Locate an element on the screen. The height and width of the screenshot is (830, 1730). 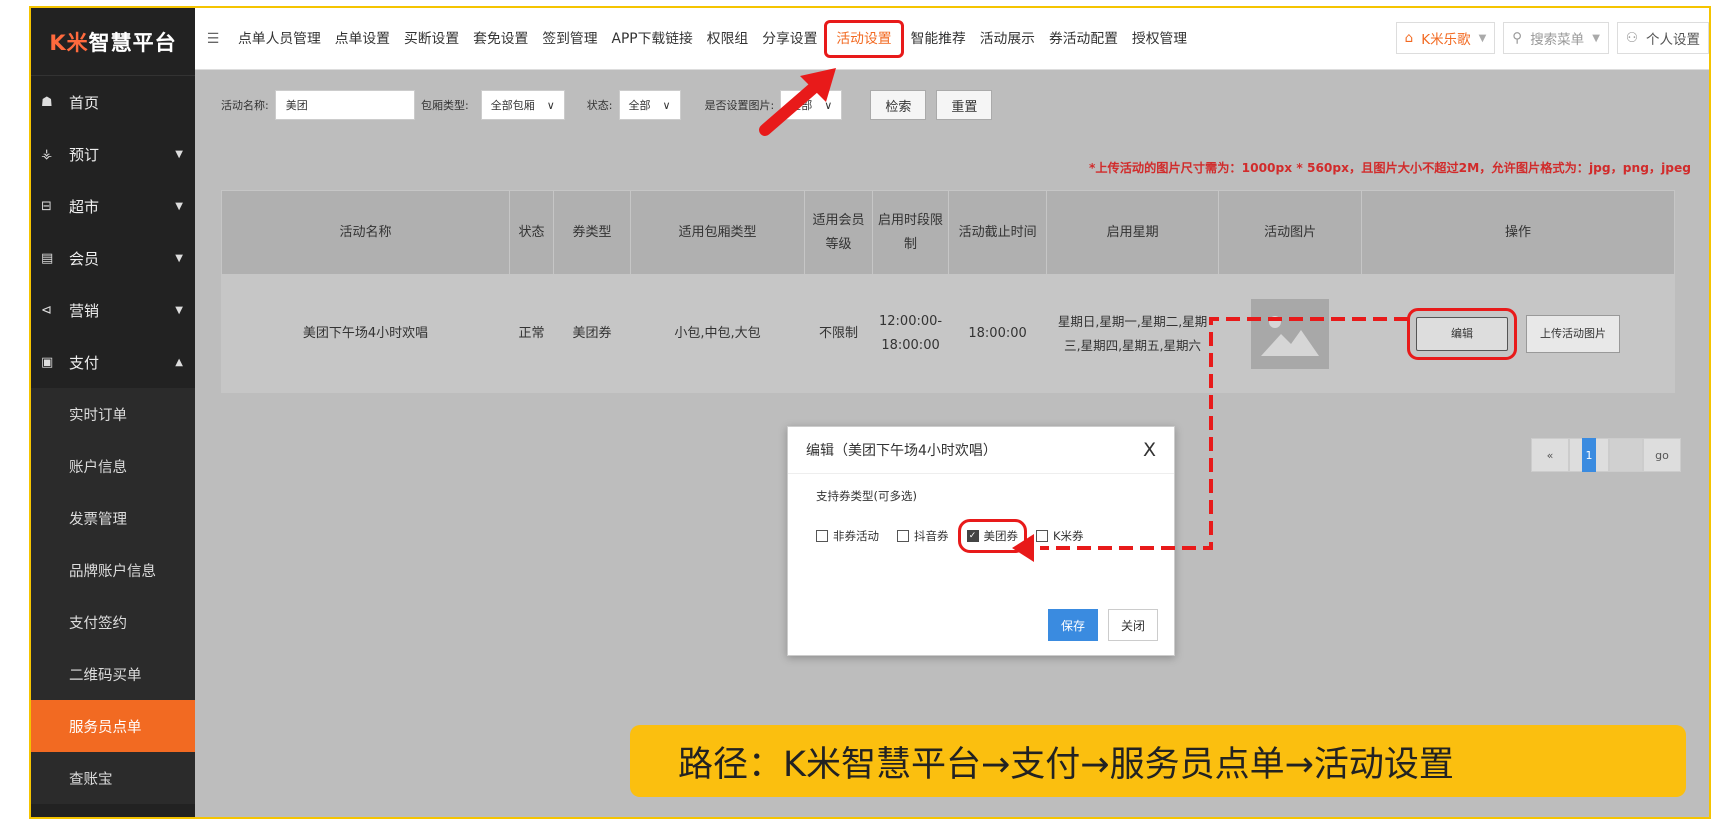
search-button: 检索 is located at coordinates (898, 105).